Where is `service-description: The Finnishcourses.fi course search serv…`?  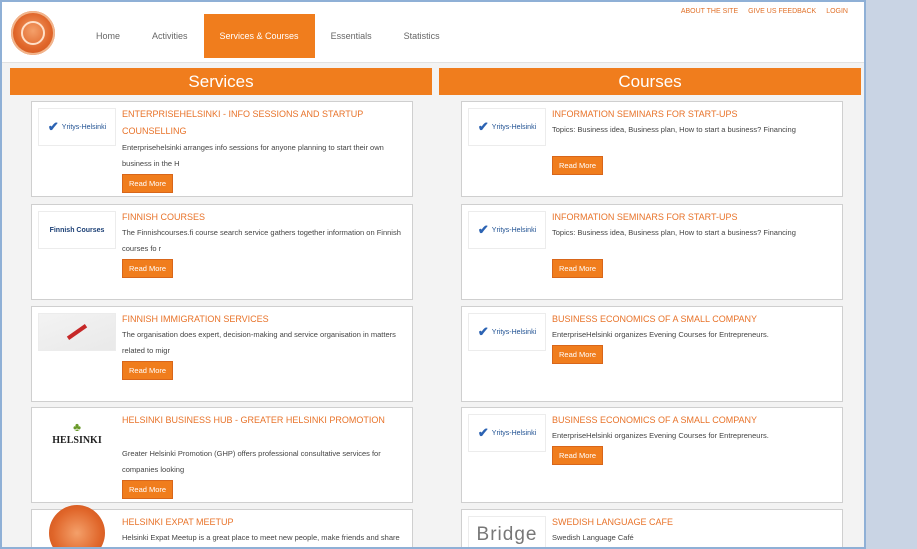
service-description: The Finnishcourses.fi course search serv… is located at coordinates (261, 240).